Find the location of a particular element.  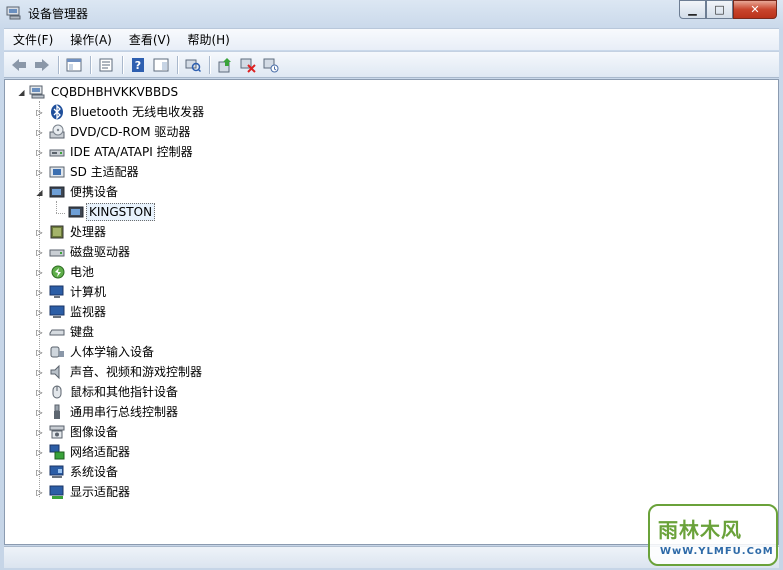

tree-item-ide: ▷ IDE ATA/ATAPI 控制器 is located at coordinates (155, 152).